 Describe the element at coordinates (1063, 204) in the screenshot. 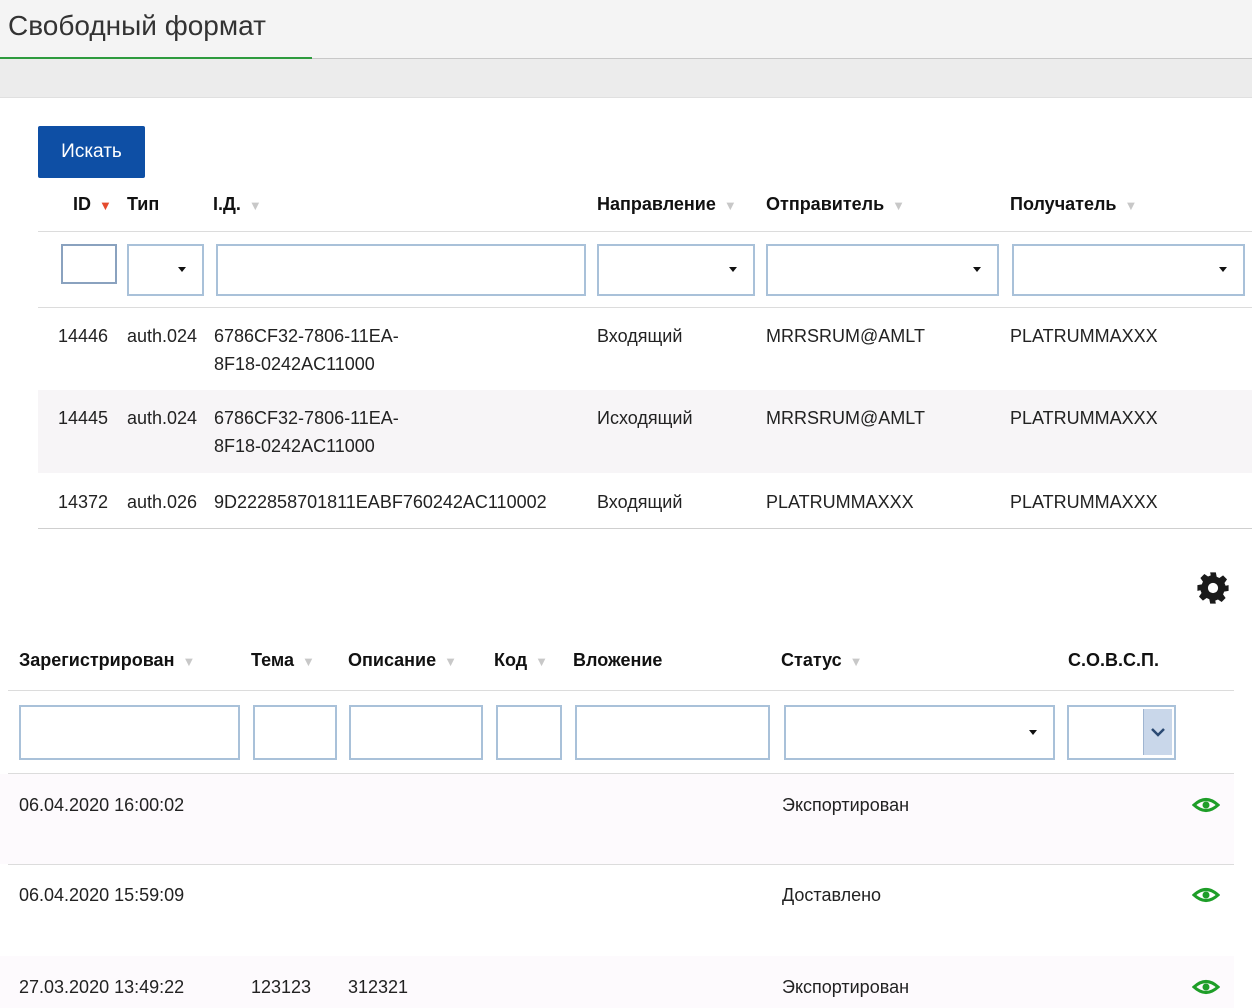

I see `column-header-receiver-label: Получатель` at that location.